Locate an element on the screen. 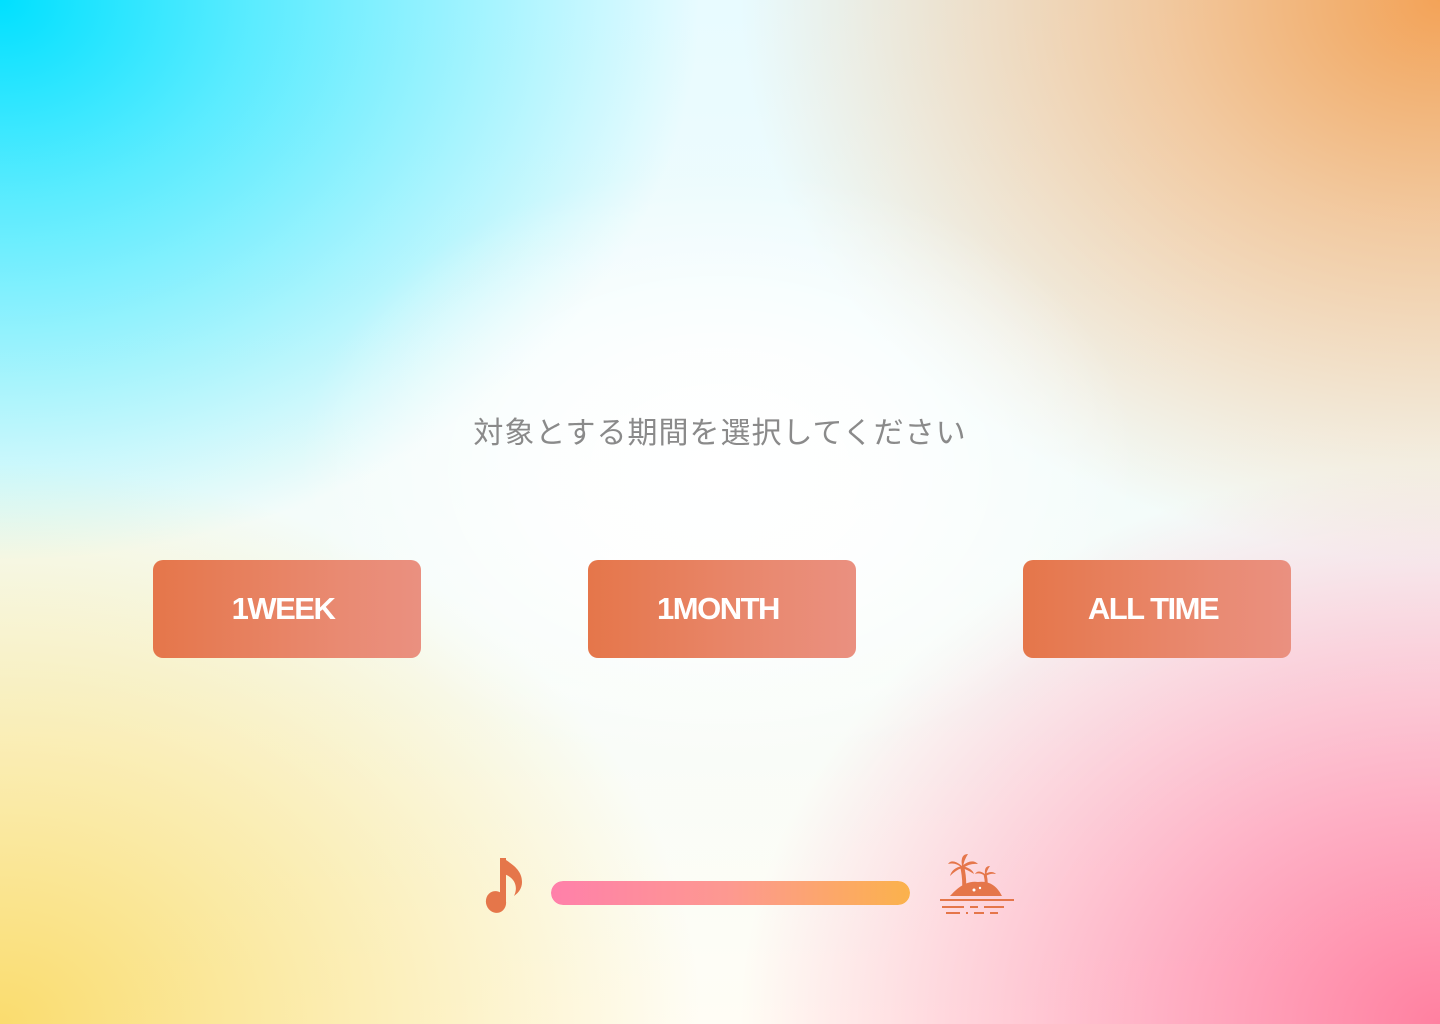 The height and width of the screenshot is (1024, 1440). period-prompt: 対象とする期間を選択してください is located at coordinates (720, 433).